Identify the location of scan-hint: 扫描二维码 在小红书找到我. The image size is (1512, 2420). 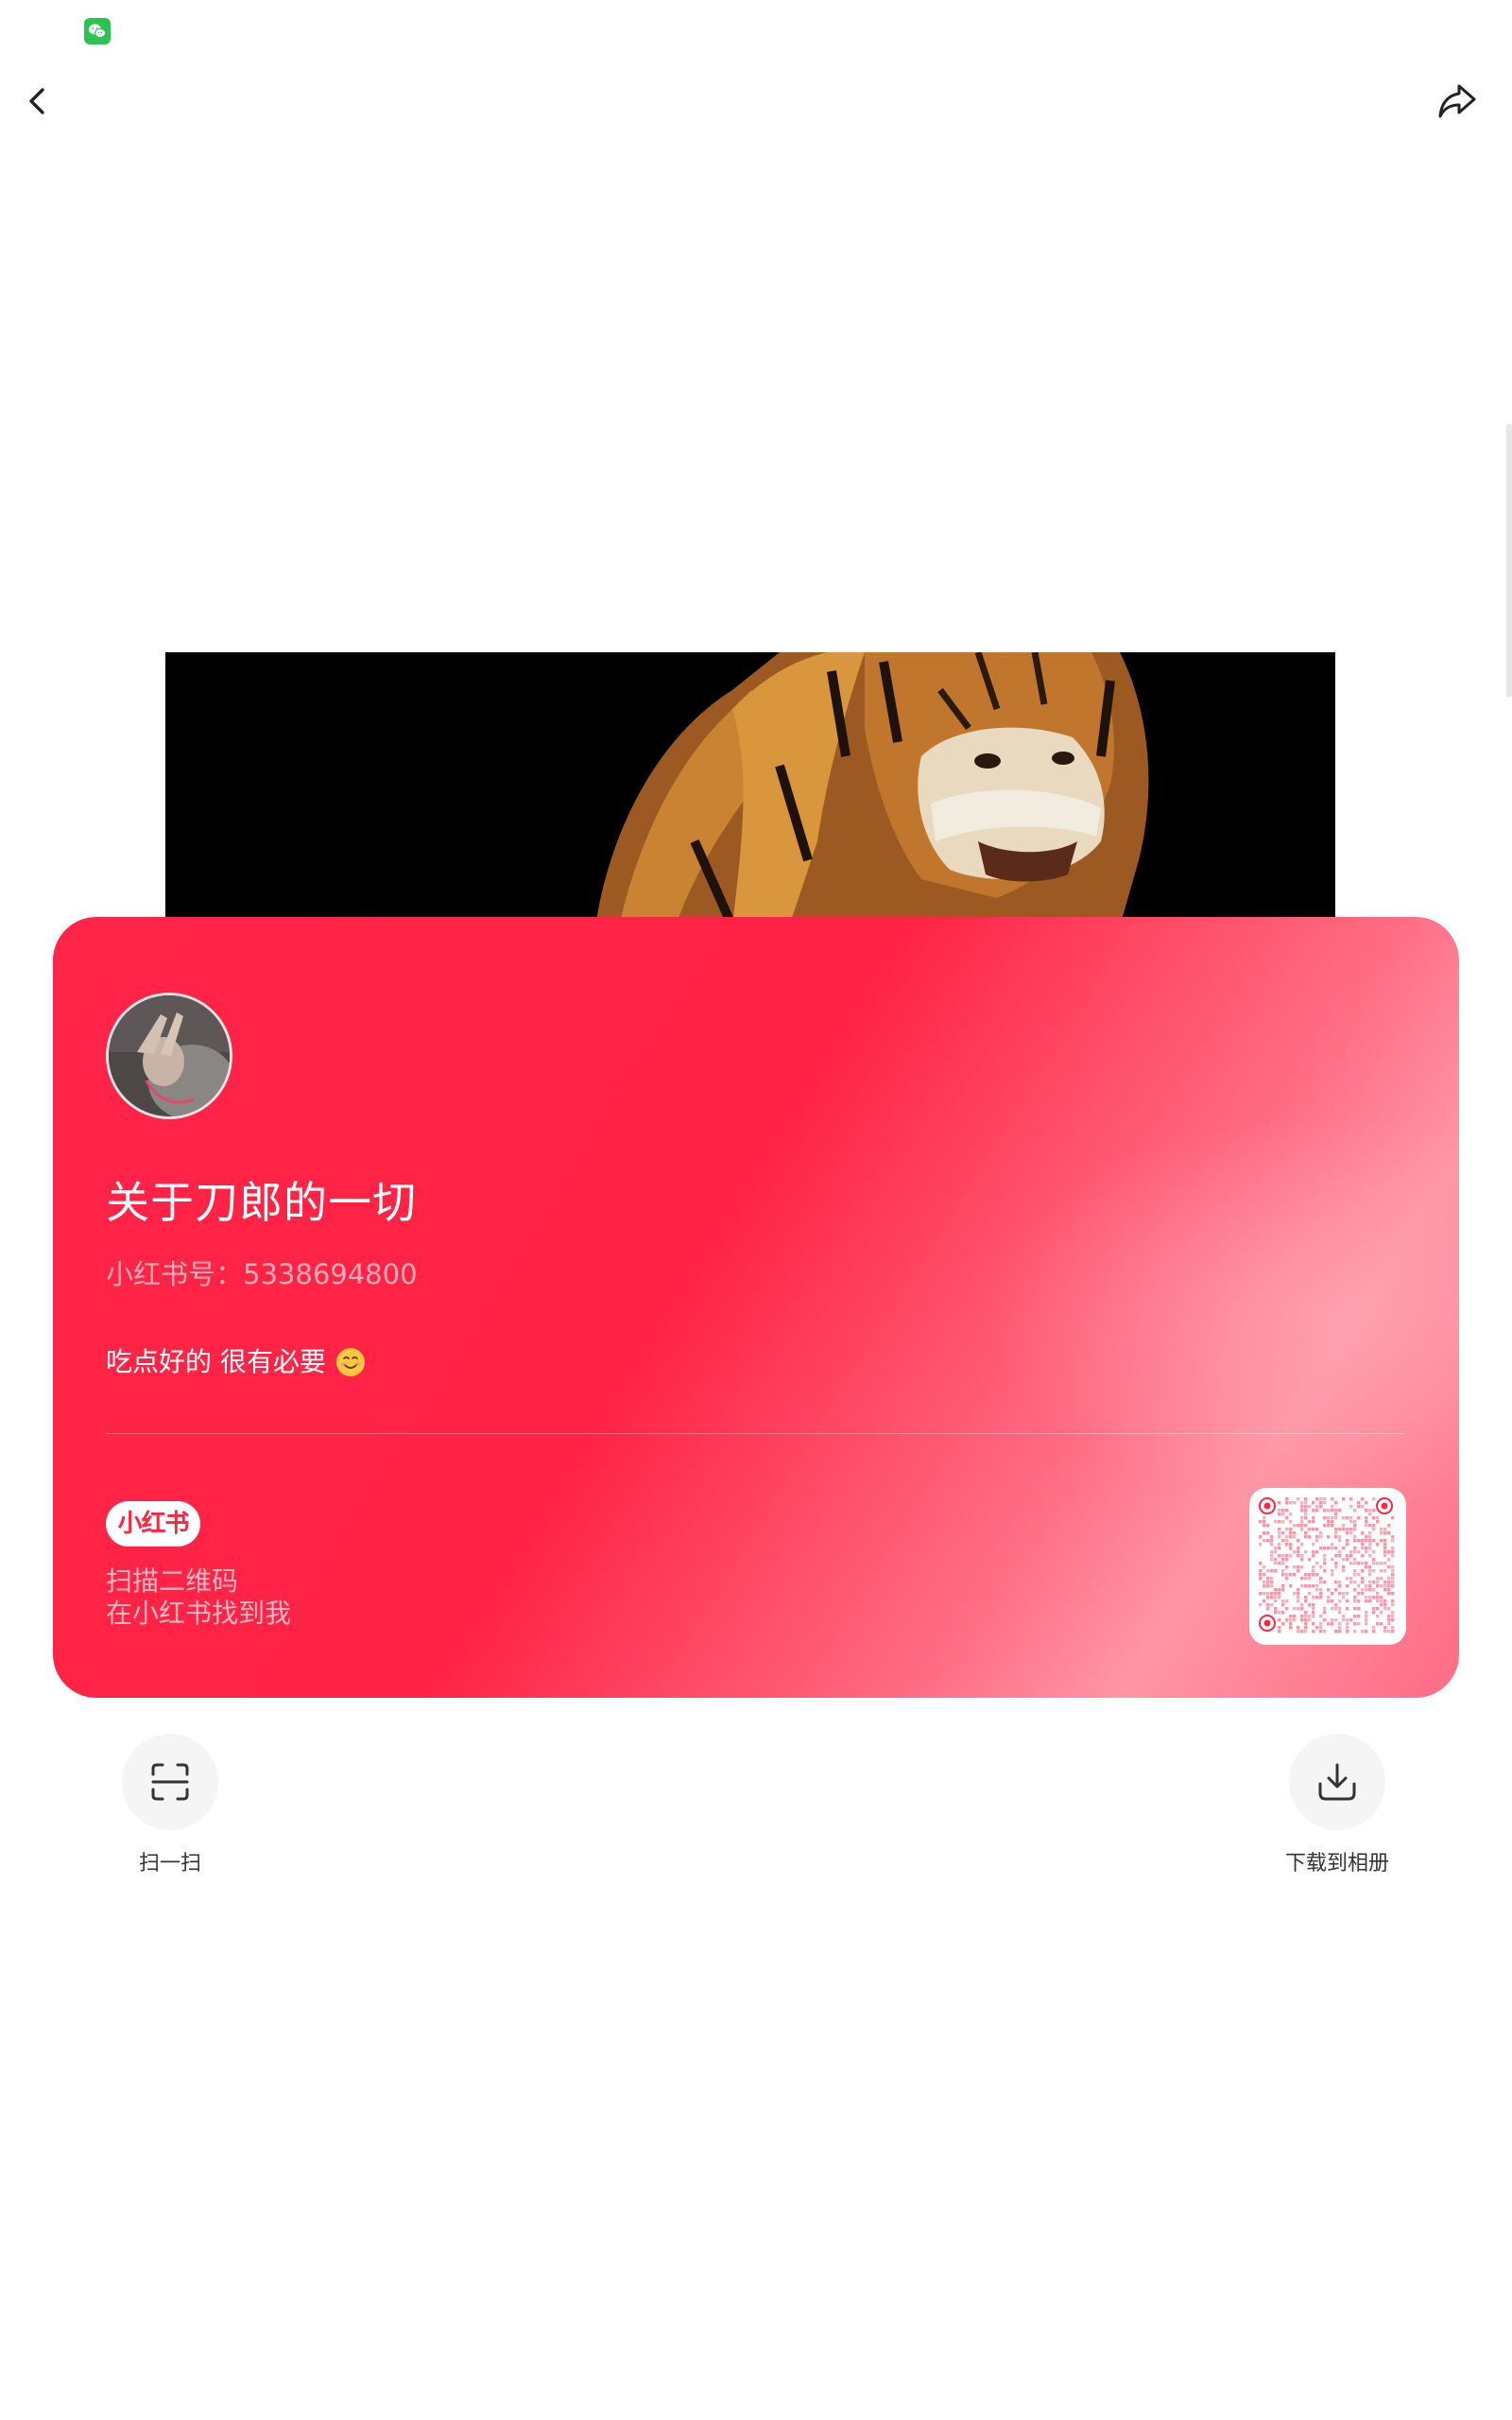
(198, 1597).